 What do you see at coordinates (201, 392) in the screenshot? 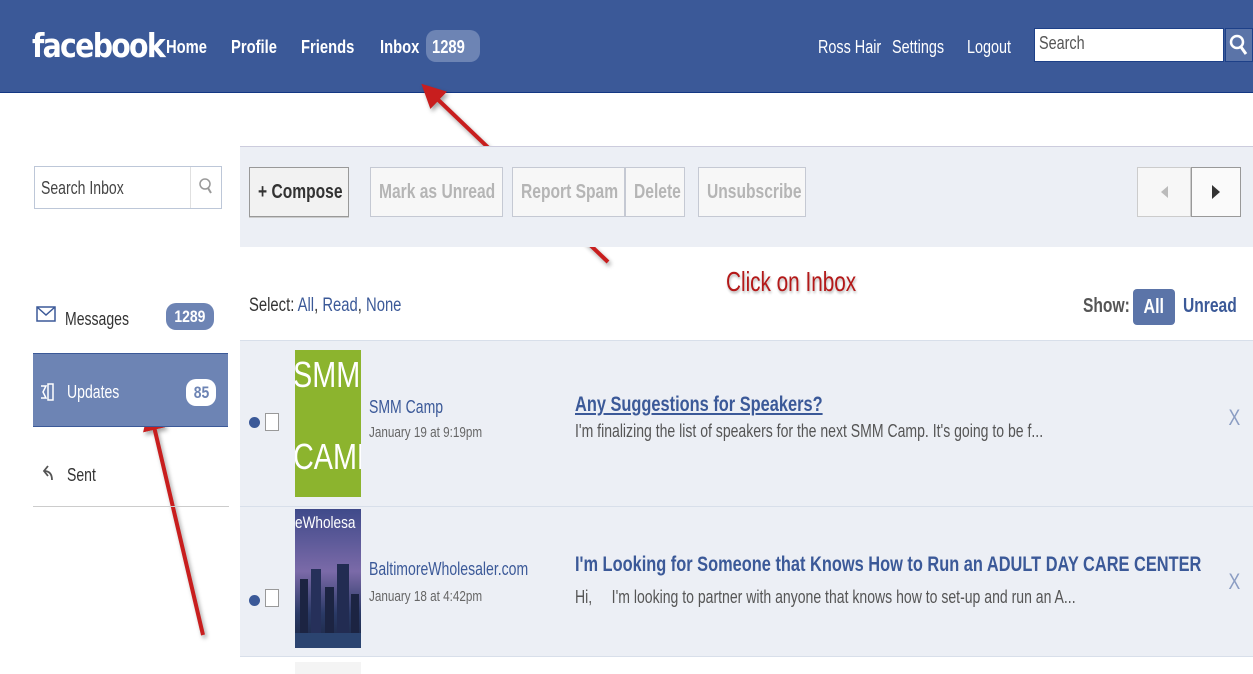
I see `updates-count-badge: 85` at bounding box center [201, 392].